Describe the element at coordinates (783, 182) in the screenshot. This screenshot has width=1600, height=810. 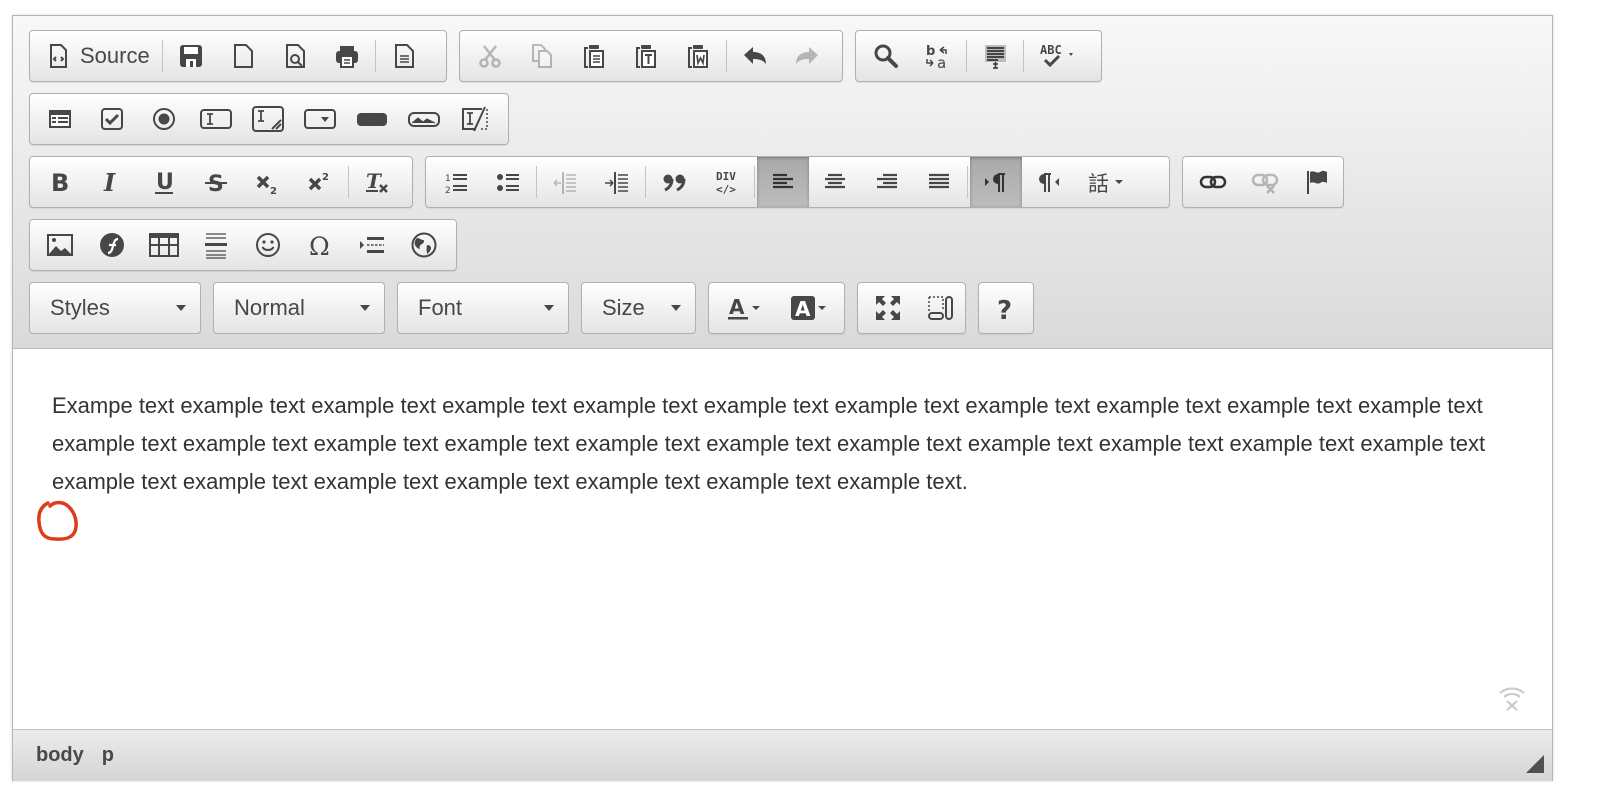
I see `align-left-button` at that location.